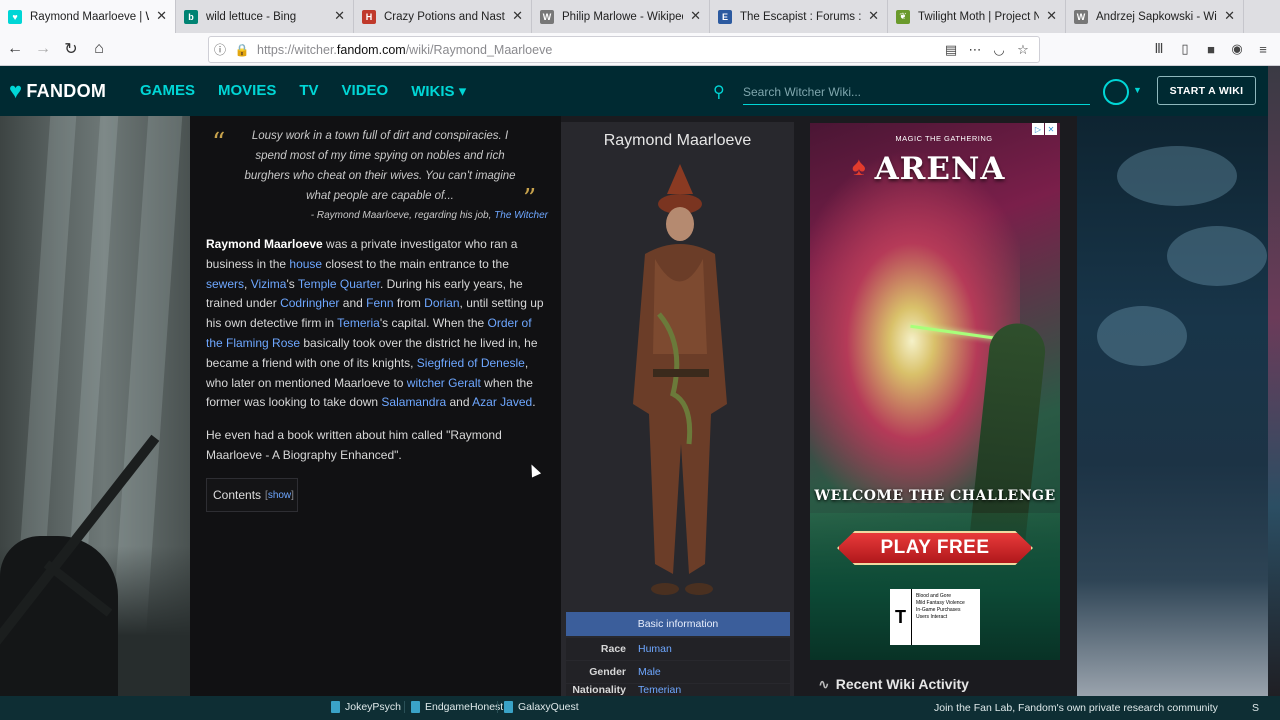 The image size is (1280, 720). Describe the element at coordinates (264, 244) in the screenshot. I see `article-subject: Raymond Maarloeve` at that location.